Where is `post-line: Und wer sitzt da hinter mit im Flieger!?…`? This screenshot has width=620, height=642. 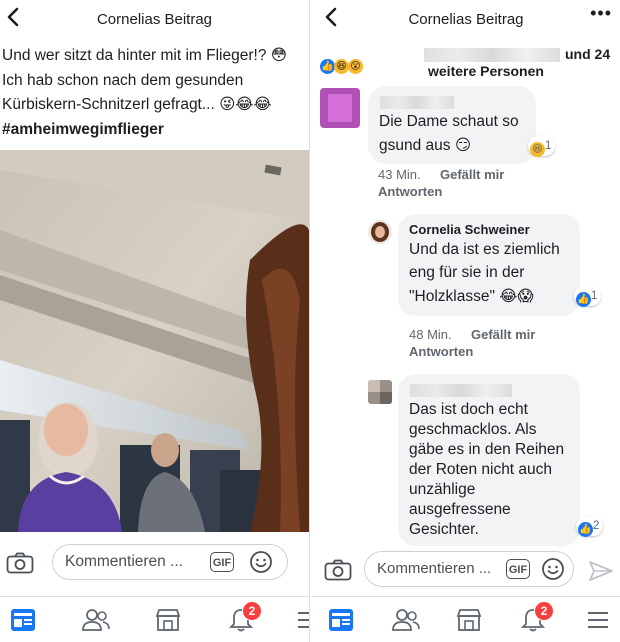 post-line: Und wer sitzt da hinter mit im Flieger!?… is located at coordinates (144, 55).